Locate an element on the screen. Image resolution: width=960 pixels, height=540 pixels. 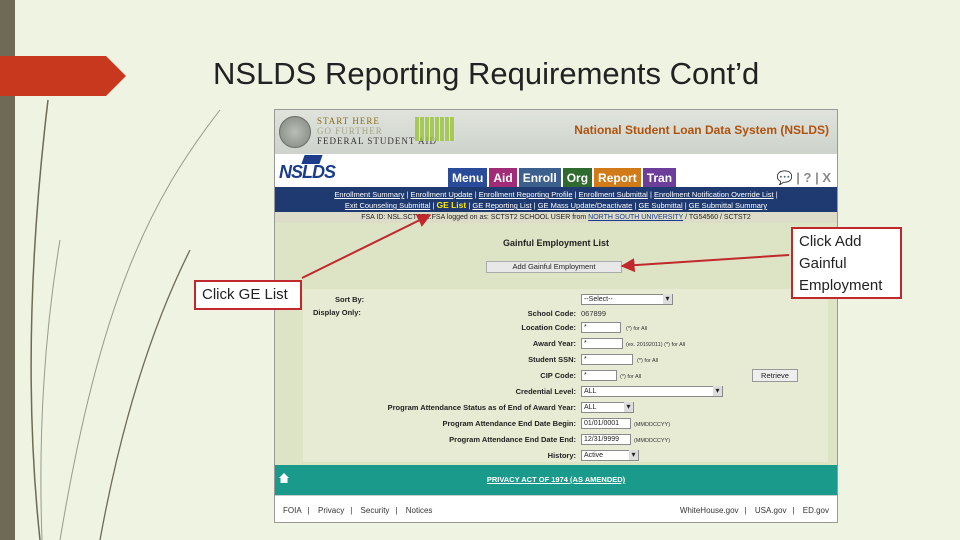
display-only-label: Display Only: is located at coordinates (337, 312).